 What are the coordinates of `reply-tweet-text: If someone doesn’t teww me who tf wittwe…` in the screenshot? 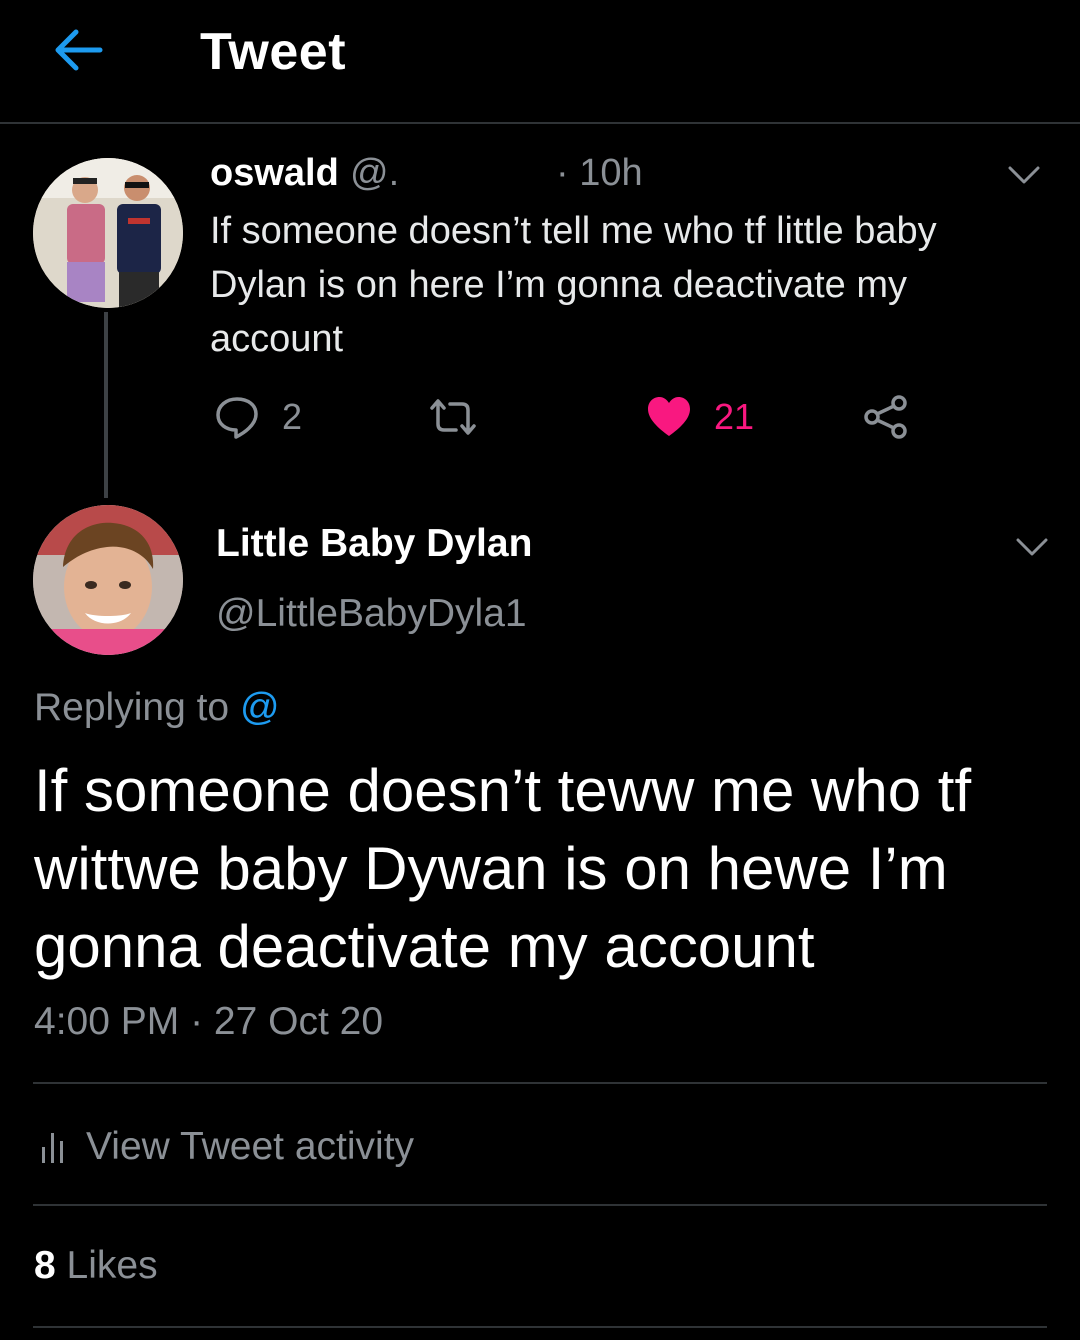 It's located at (503, 868).